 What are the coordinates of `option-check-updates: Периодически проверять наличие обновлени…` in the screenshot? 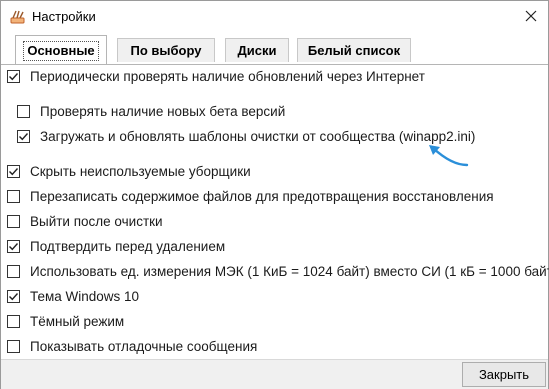 It's located at (216, 76).